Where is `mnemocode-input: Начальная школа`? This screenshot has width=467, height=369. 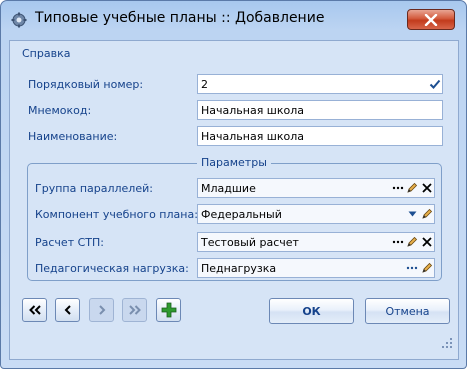 mnemocode-input: Начальная школа is located at coordinates (320, 110).